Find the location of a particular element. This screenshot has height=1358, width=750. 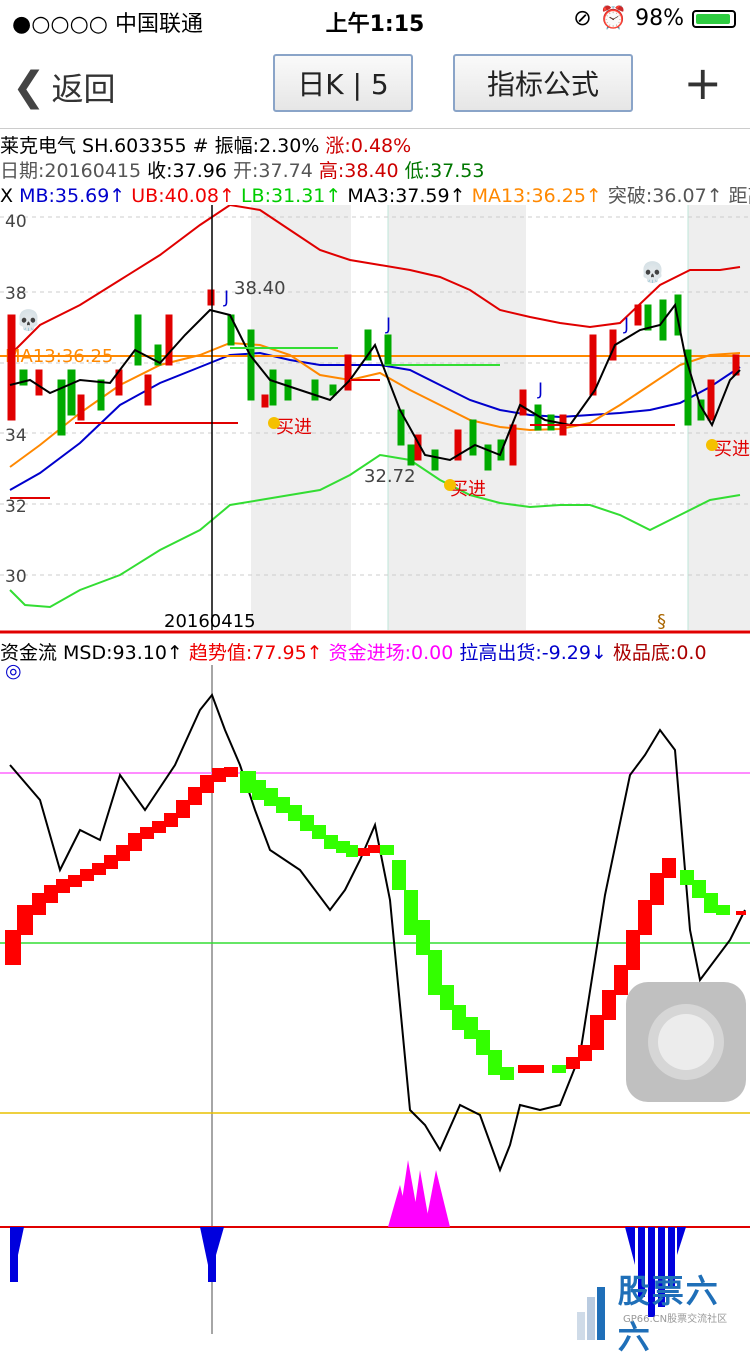

buy-label-1: 买进 is located at coordinates (294, 427).